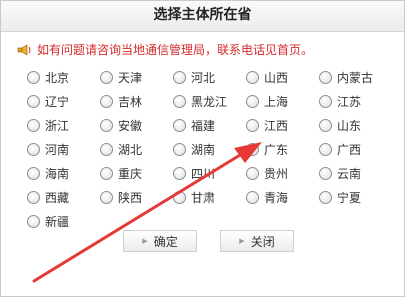 Image resolution: width=405 pixels, height=297 pixels. I want to click on province-label: 河南, so click(57, 149).